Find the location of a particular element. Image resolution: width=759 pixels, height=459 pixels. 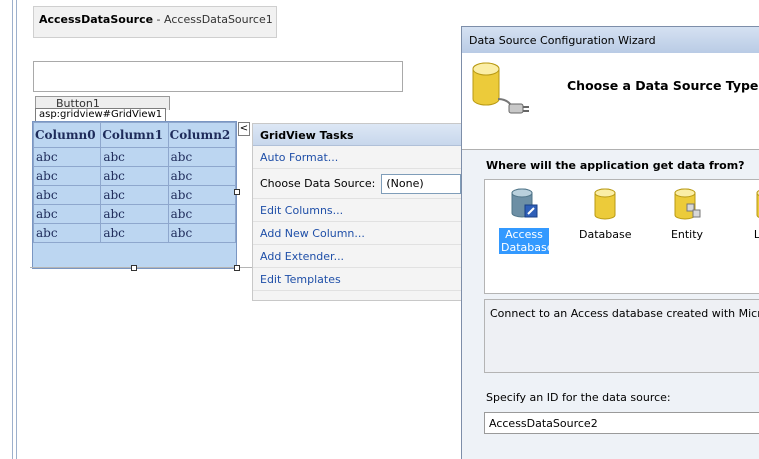

type-label: Database is located at coordinates (605, 234).